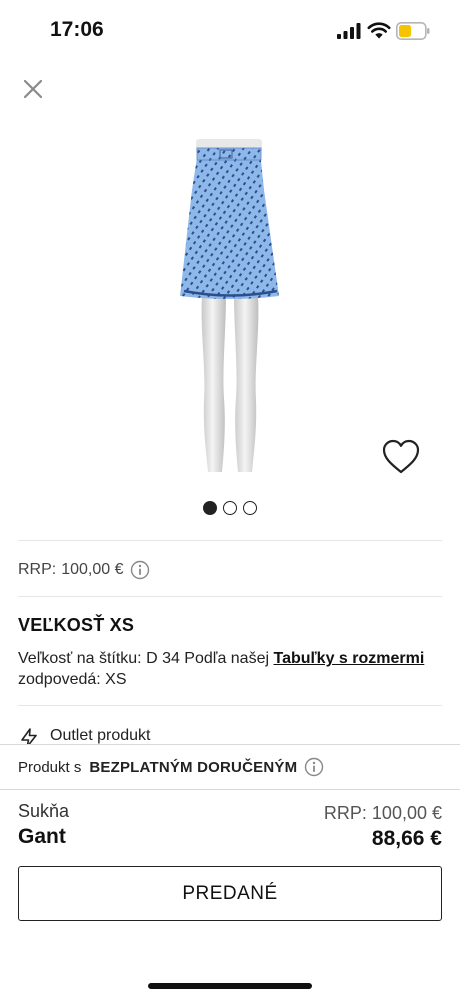 This screenshot has height=996, width=460. What do you see at coordinates (42, 836) in the screenshot?
I see `product-brand: Gant` at bounding box center [42, 836].